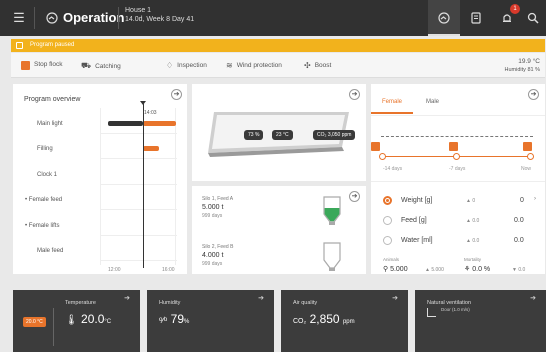  I want to click on outside-temperature: 19.9 °C, so click(529, 61).